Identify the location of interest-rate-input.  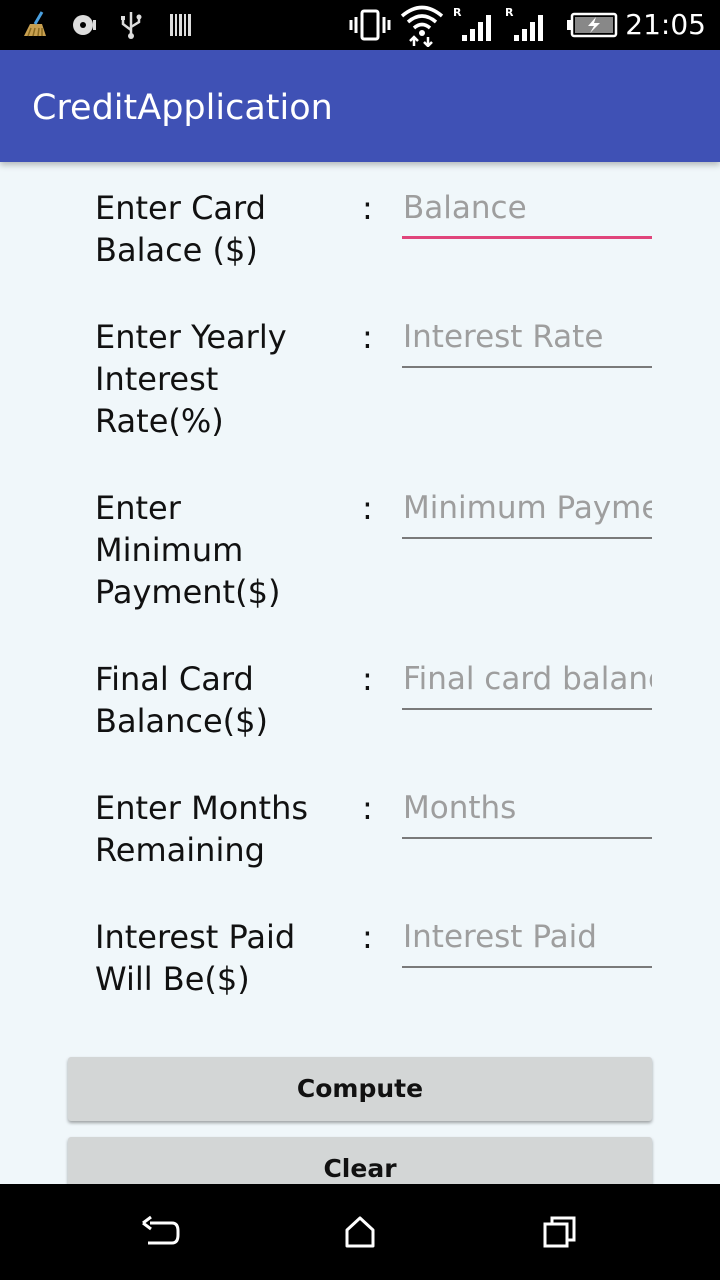
(527, 342).